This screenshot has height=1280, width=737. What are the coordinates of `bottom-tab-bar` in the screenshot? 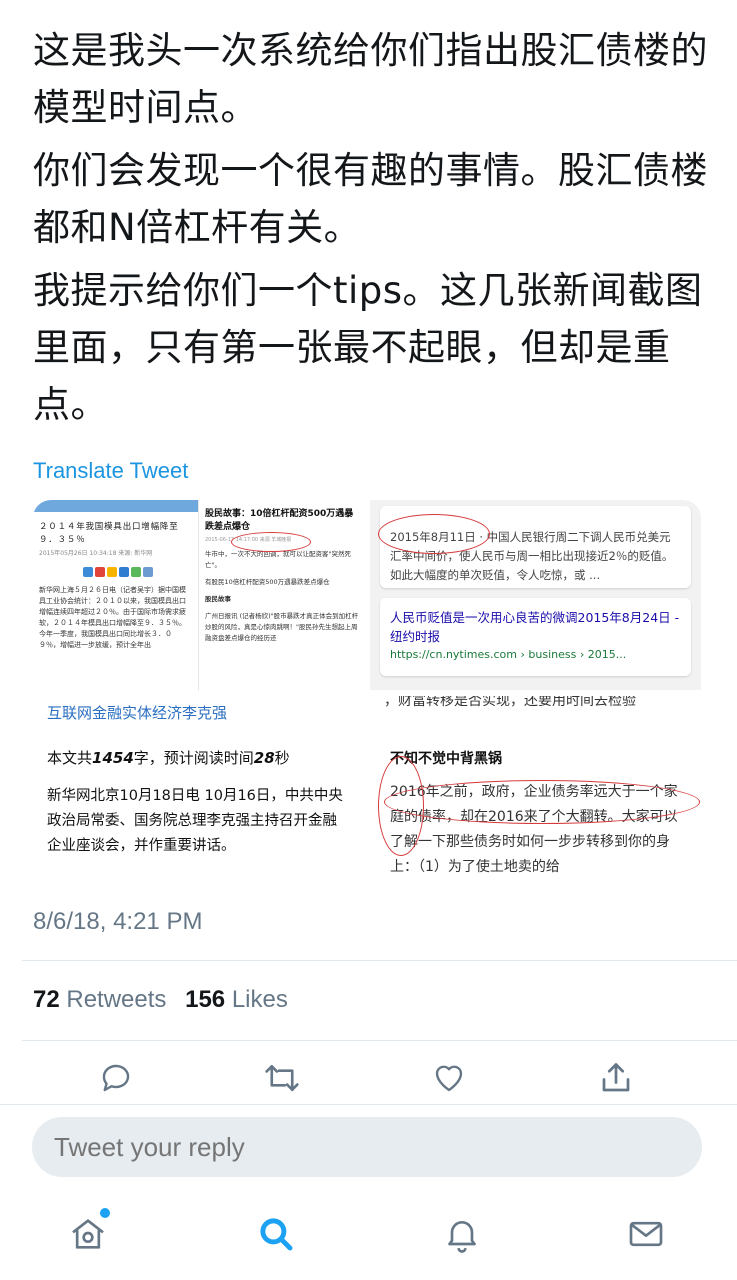 It's located at (368, 1236).